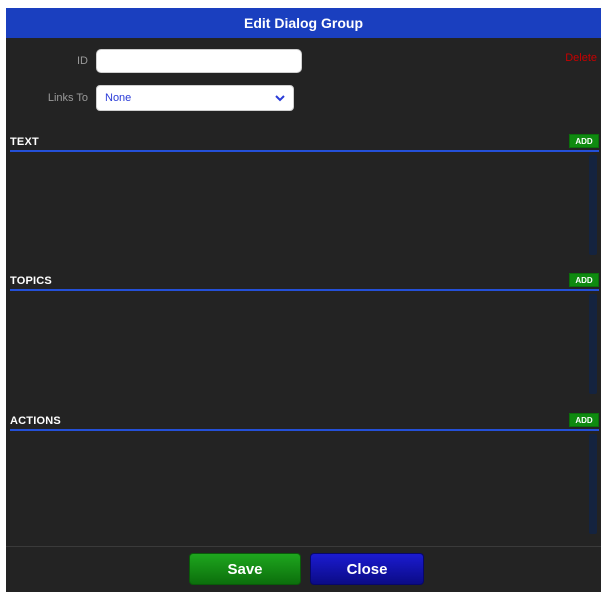 The width and height of the screenshot is (603, 592). I want to click on links-to-value: None, so click(118, 98).